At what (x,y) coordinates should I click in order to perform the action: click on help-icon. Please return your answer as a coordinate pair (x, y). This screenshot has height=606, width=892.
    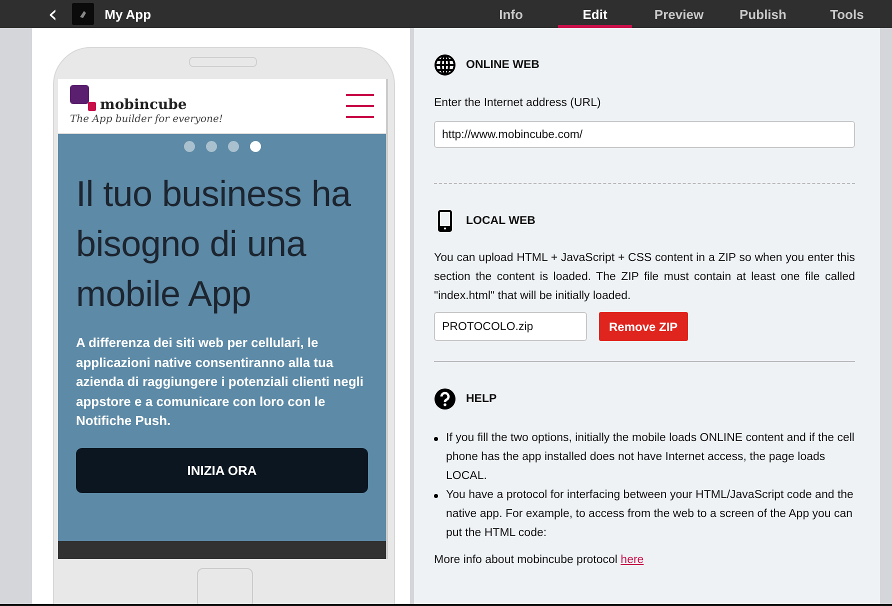
    Looking at the image, I should click on (445, 399).